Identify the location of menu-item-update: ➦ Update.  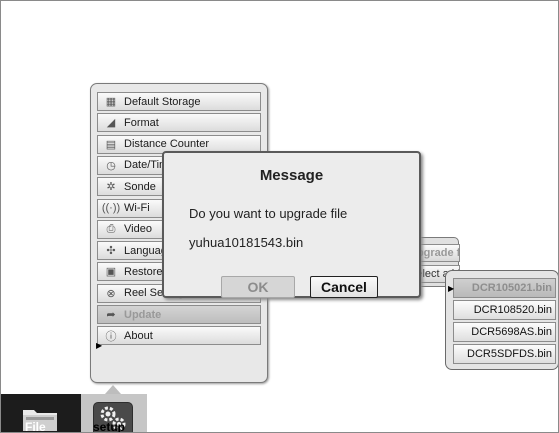
(179, 314).